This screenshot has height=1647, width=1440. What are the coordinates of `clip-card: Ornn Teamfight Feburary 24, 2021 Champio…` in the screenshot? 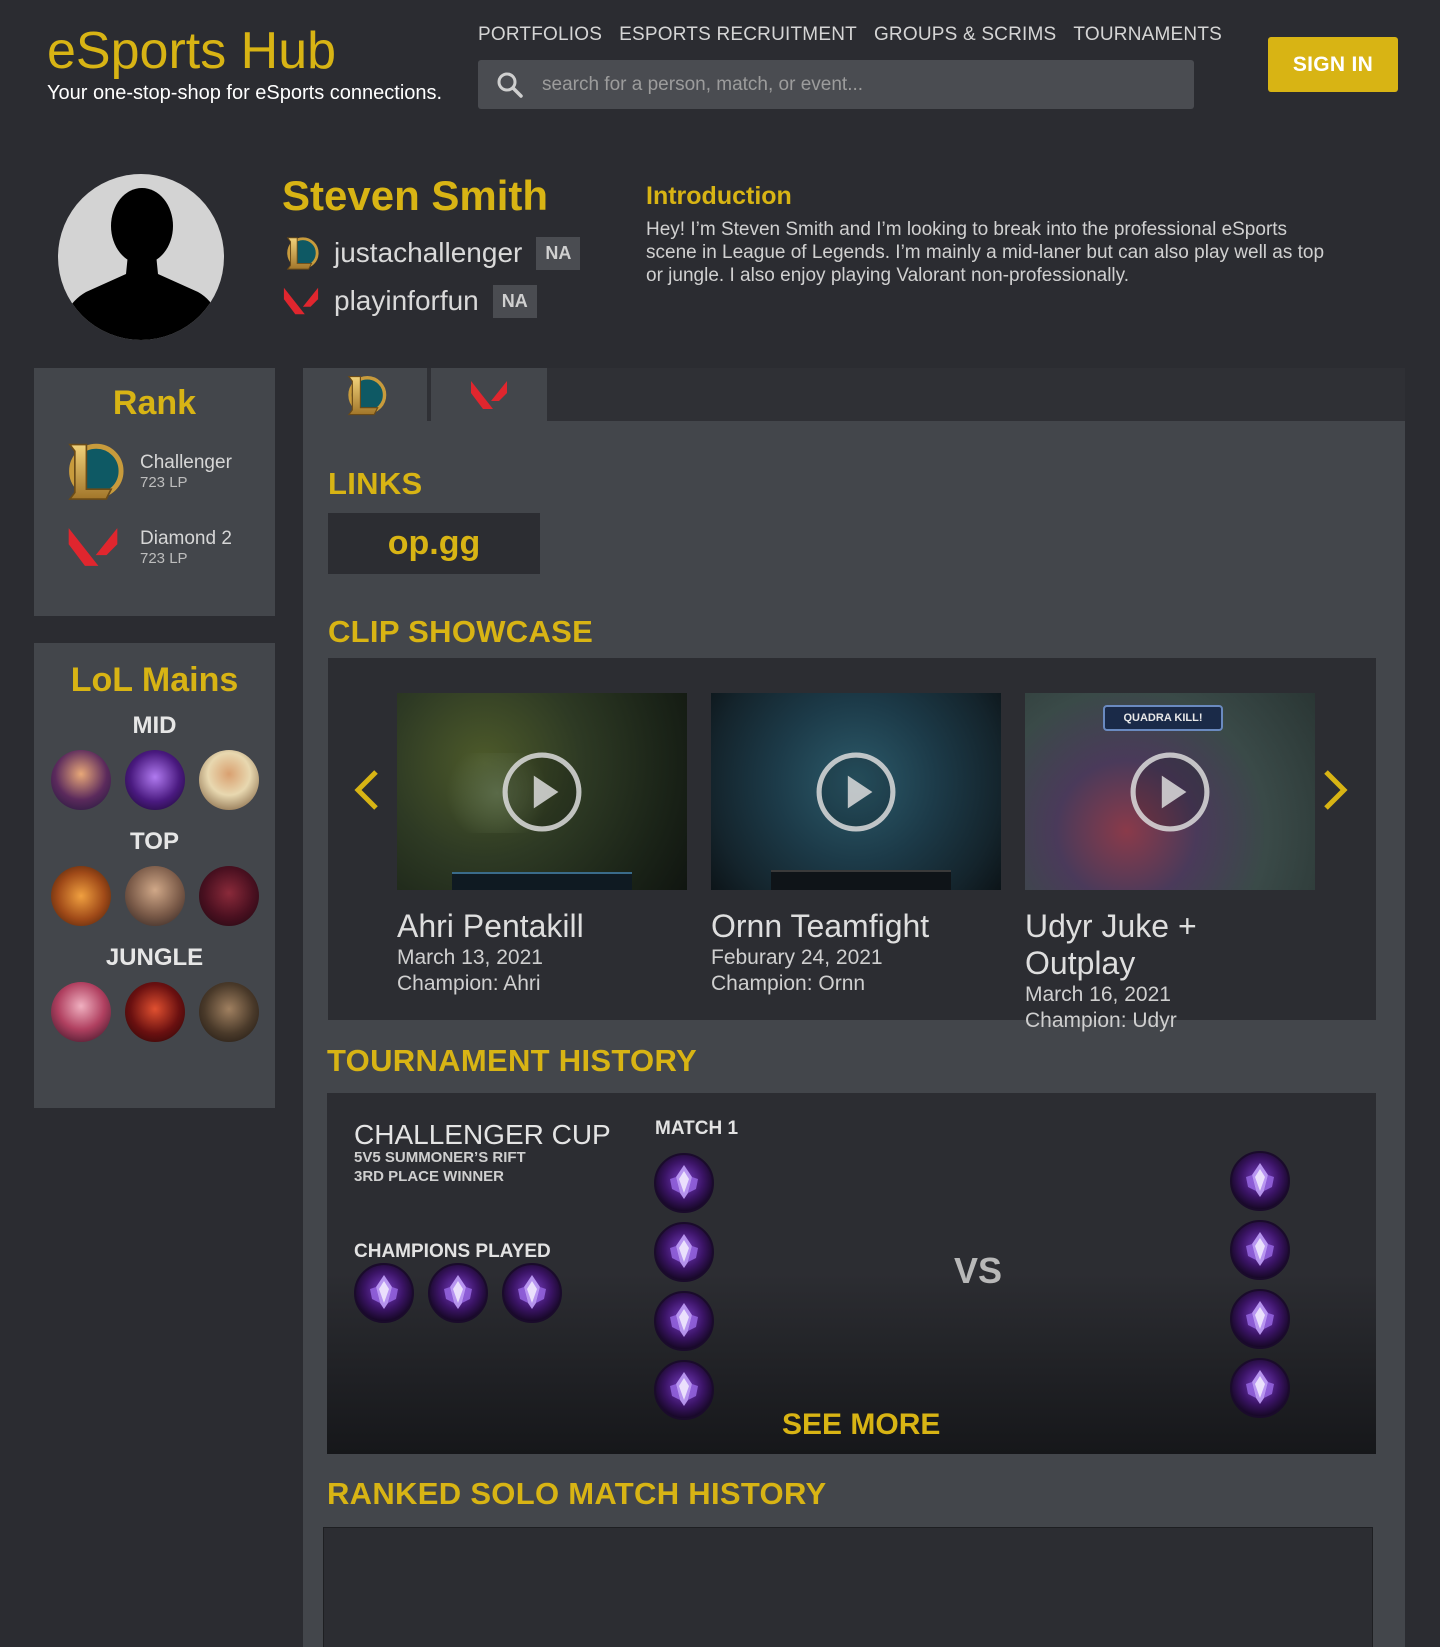 It's located at (856, 845).